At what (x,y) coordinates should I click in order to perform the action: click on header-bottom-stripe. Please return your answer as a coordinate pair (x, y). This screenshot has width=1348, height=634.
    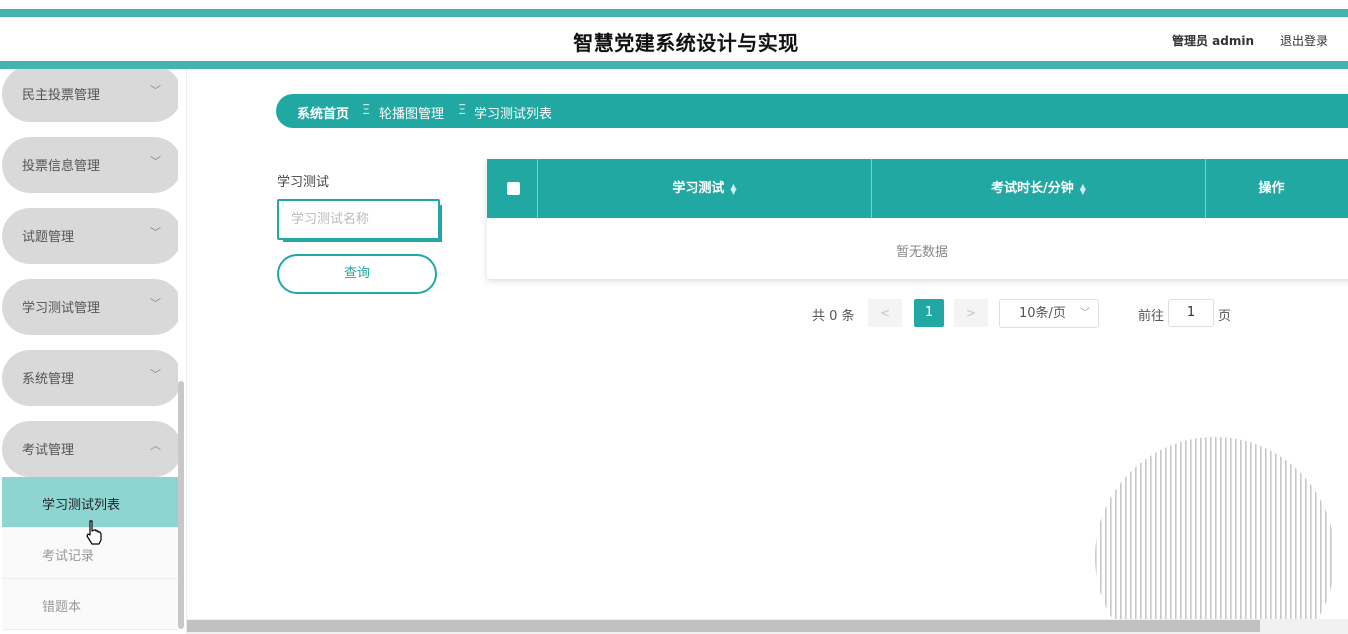
    Looking at the image, I should click on (674, 65).